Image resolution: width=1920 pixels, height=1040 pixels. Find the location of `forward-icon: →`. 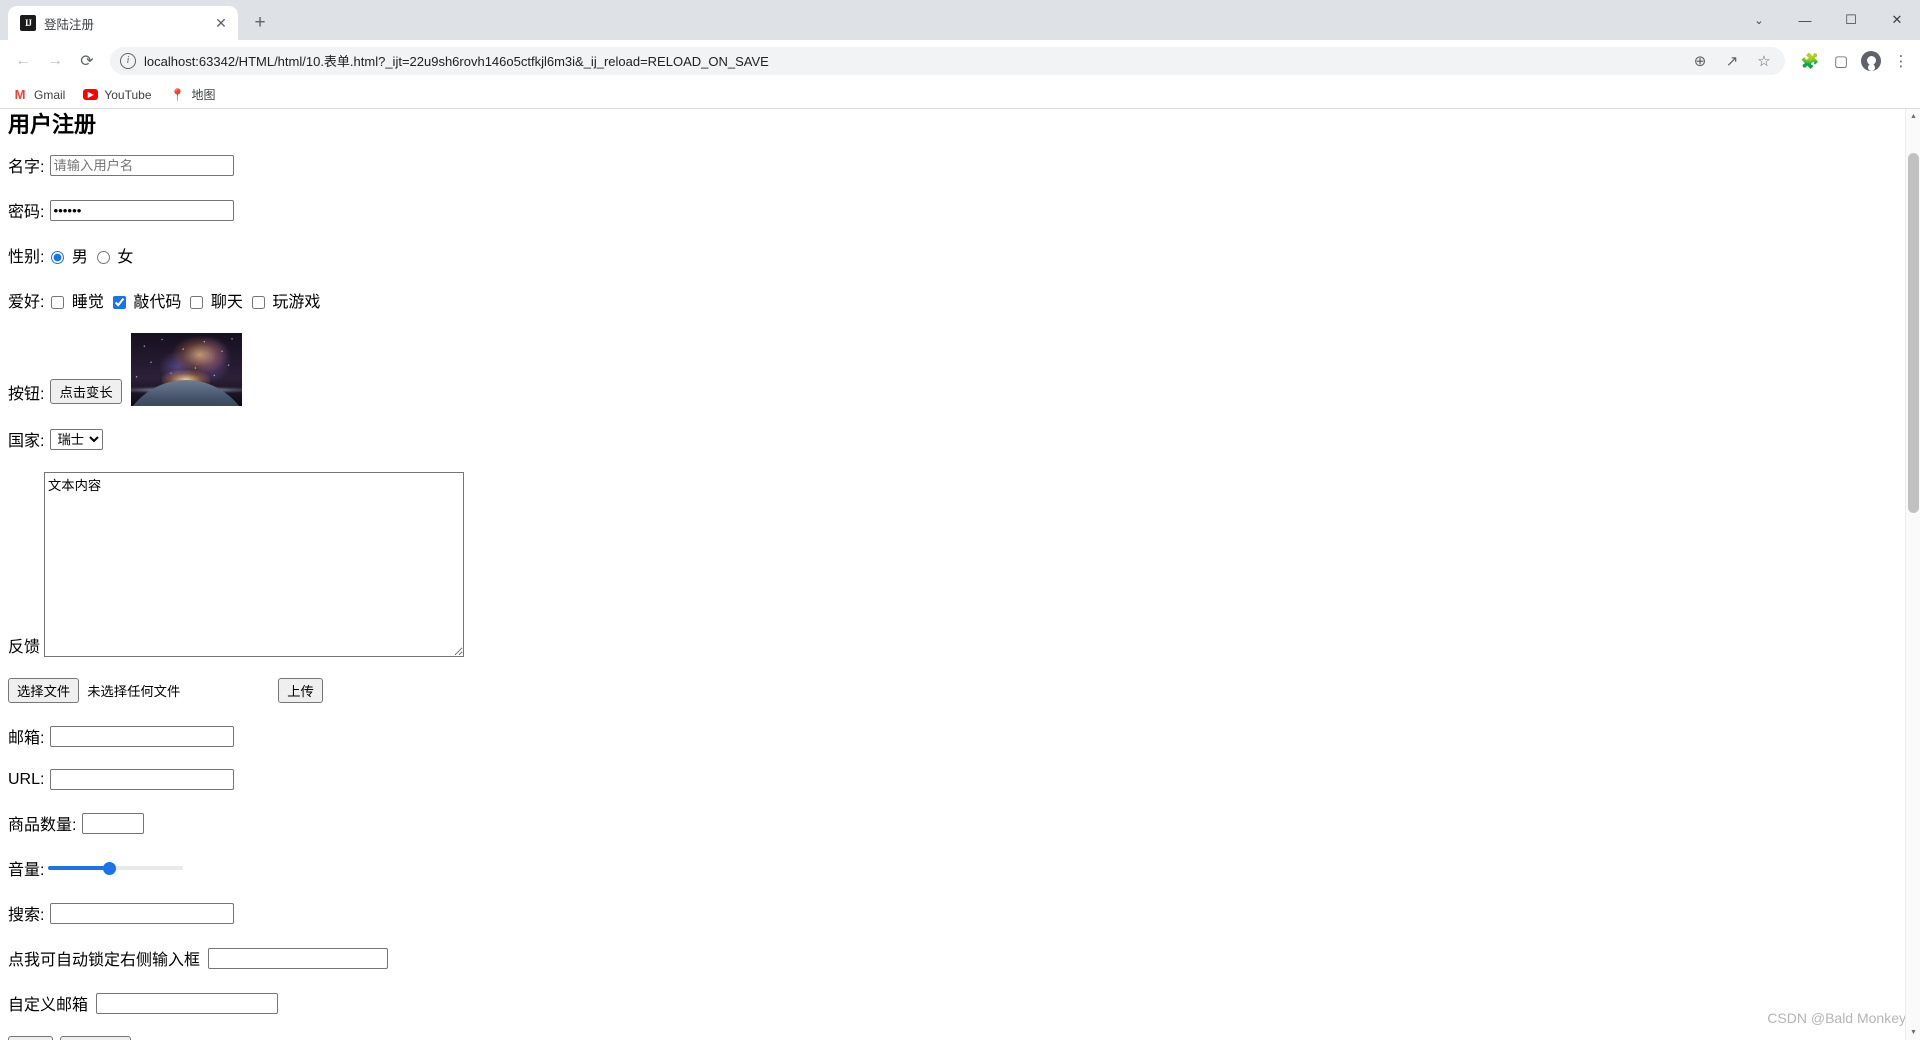

forward-icon: → is located at coordinates (55, 61).